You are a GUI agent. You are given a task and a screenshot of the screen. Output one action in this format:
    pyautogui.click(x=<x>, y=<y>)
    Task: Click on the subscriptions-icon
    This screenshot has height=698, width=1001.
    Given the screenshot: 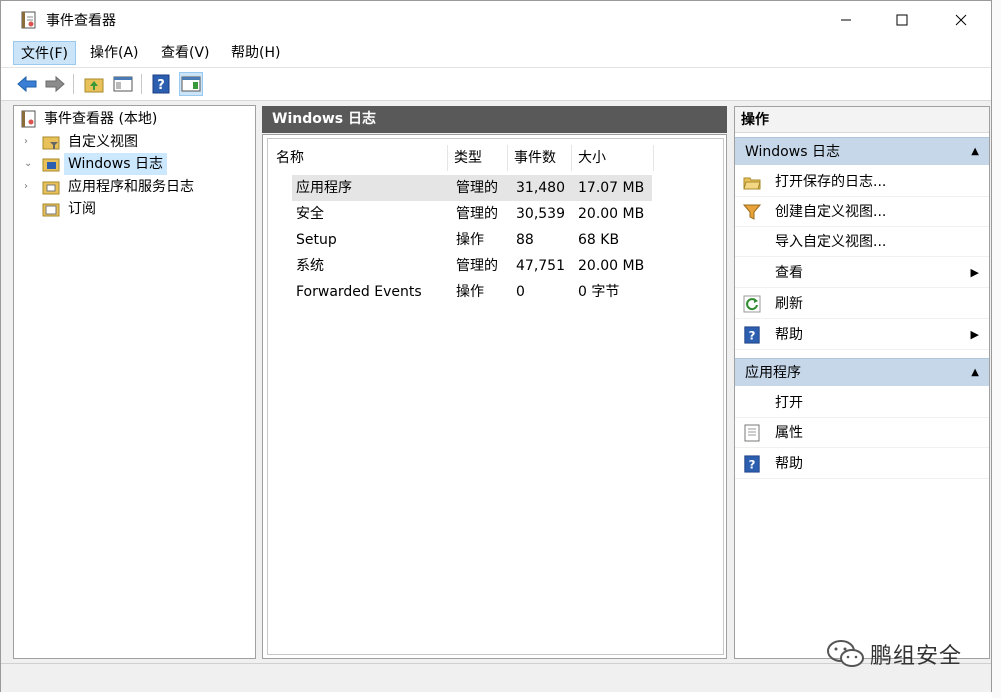 What is the action you would take?
    pyautogui.click(x=51, y=210)
    